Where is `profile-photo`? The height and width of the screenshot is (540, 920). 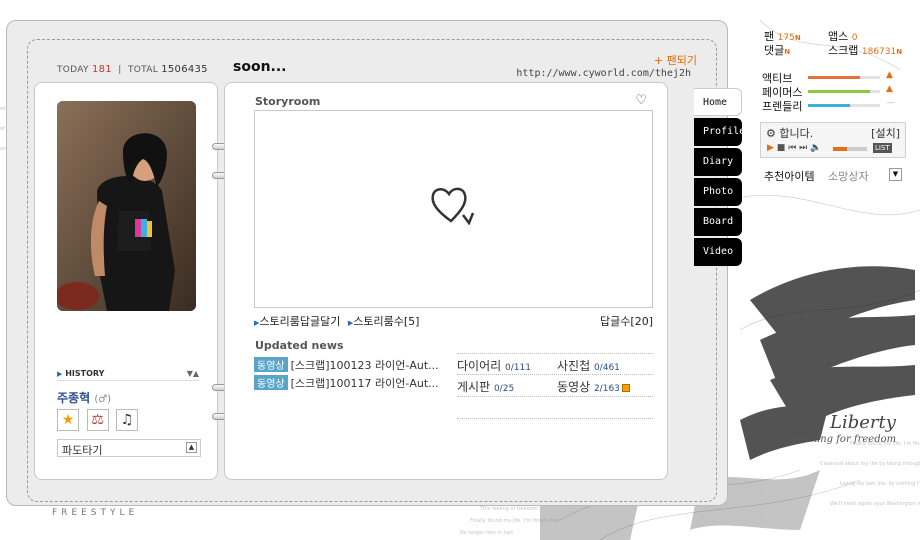 profile-photo is located at coordinates (126, 206).